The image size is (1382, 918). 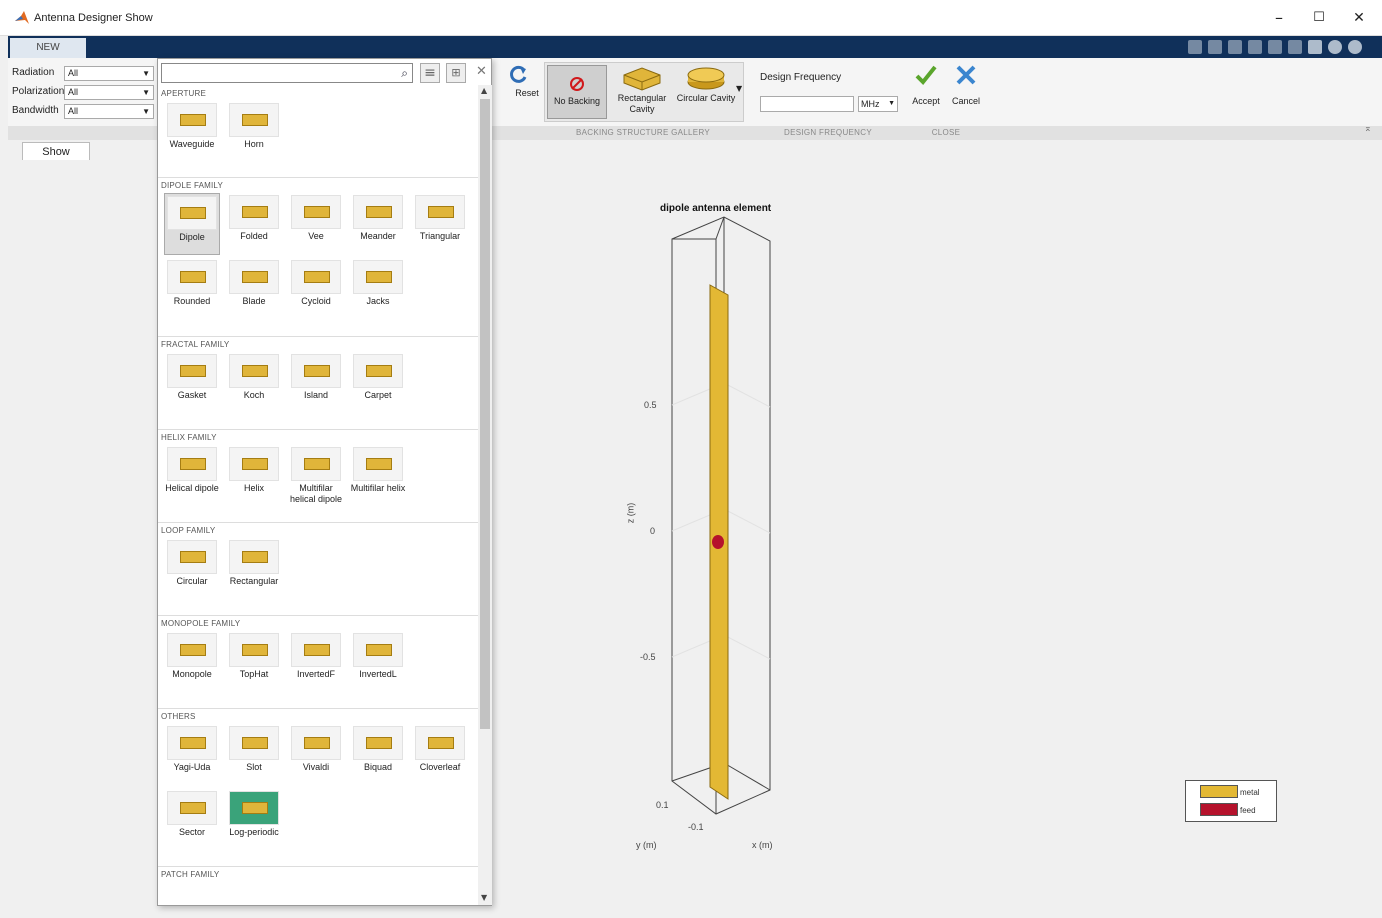 I want to click on gallery-item-helical-dipole: Helical dipole, so click(x=192, y=476).